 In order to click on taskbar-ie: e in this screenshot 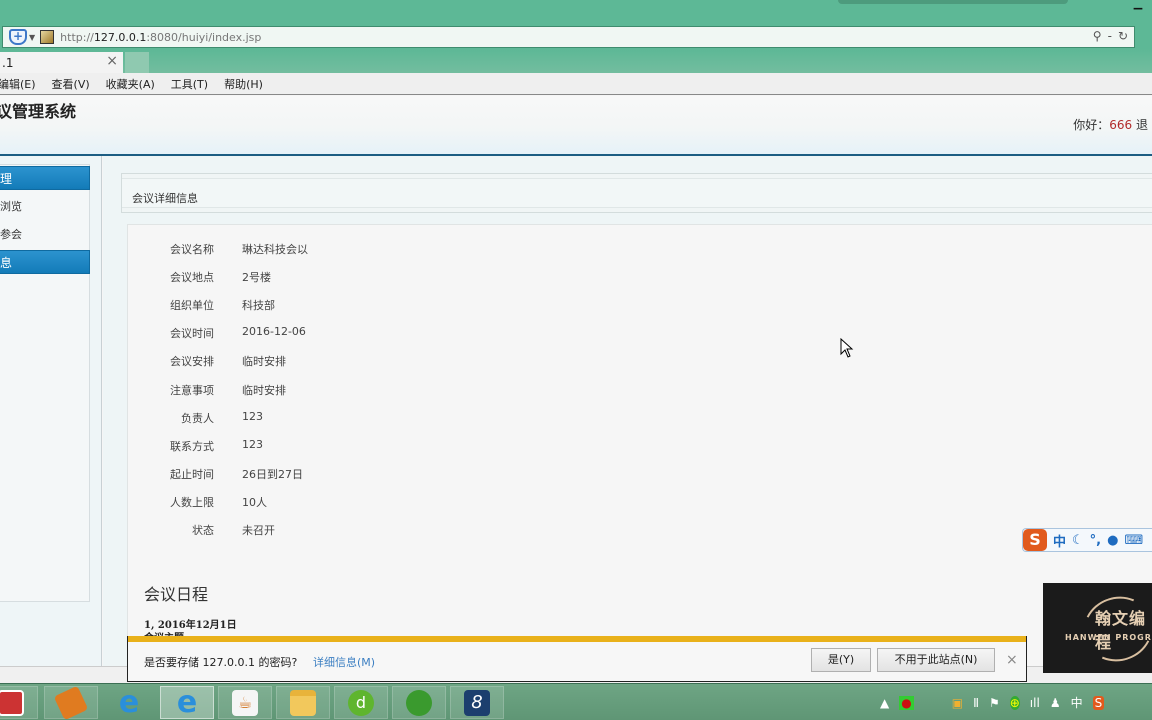, I will do `click(129, 702)`.